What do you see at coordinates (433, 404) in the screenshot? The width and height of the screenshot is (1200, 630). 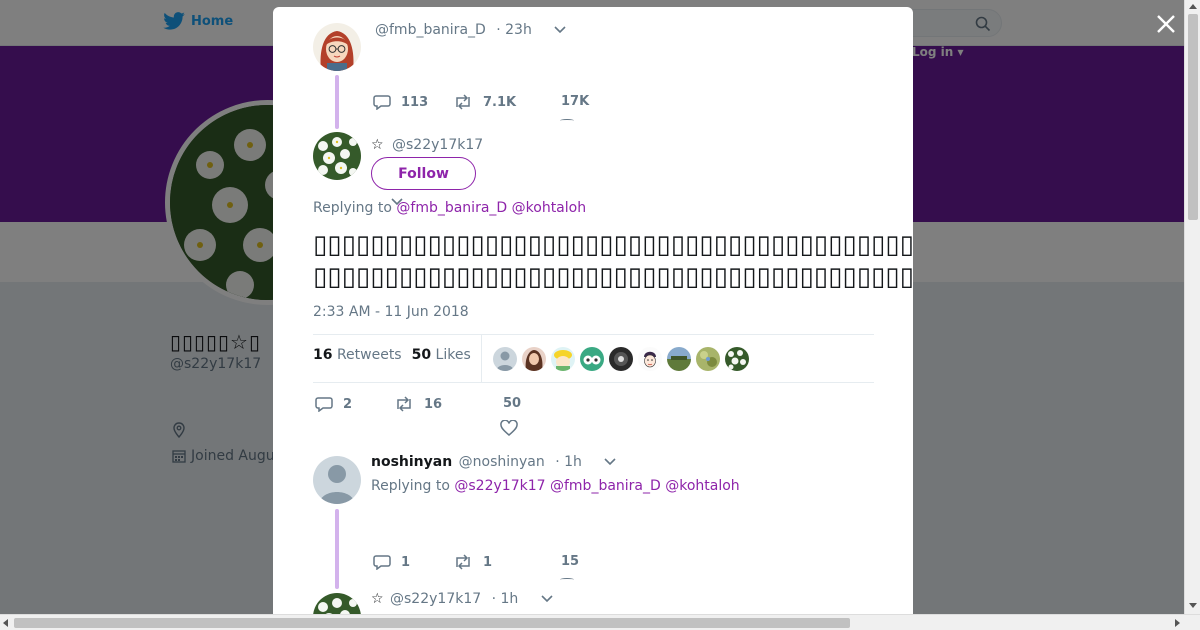 I see `main-retweet-count: 16` at bounding box center [433, 404].